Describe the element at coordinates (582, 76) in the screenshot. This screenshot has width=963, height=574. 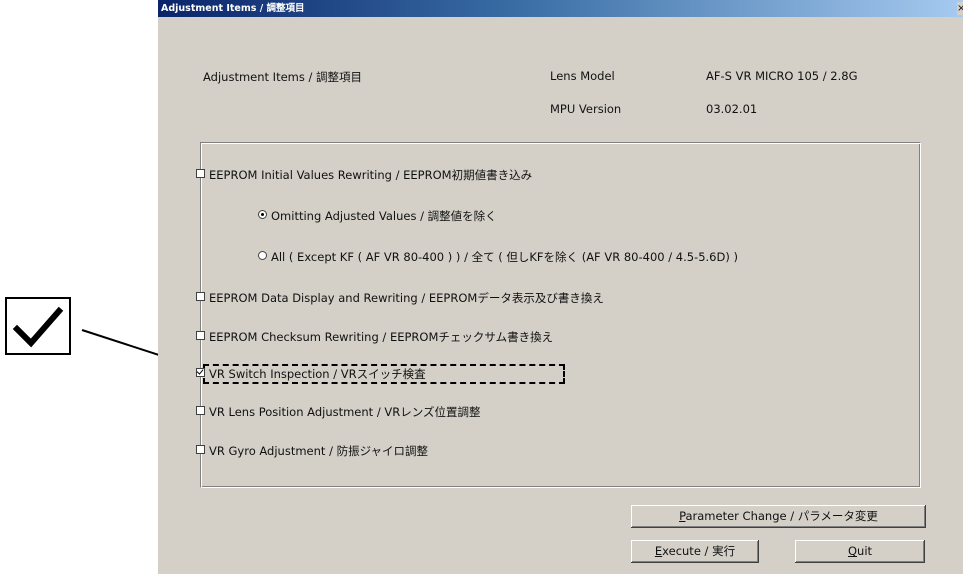
I see `lens-model-label: Lens Model` at that location.